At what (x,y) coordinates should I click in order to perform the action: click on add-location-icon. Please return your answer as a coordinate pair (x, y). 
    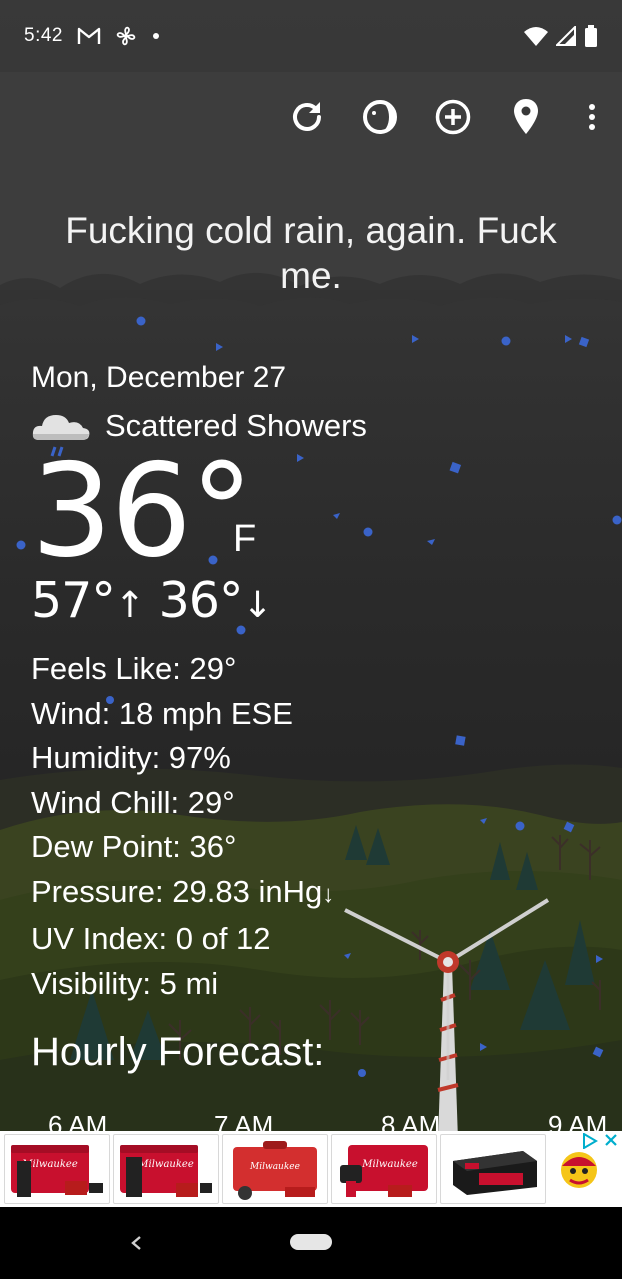
    Looking at the image, I should click on (452, 117).